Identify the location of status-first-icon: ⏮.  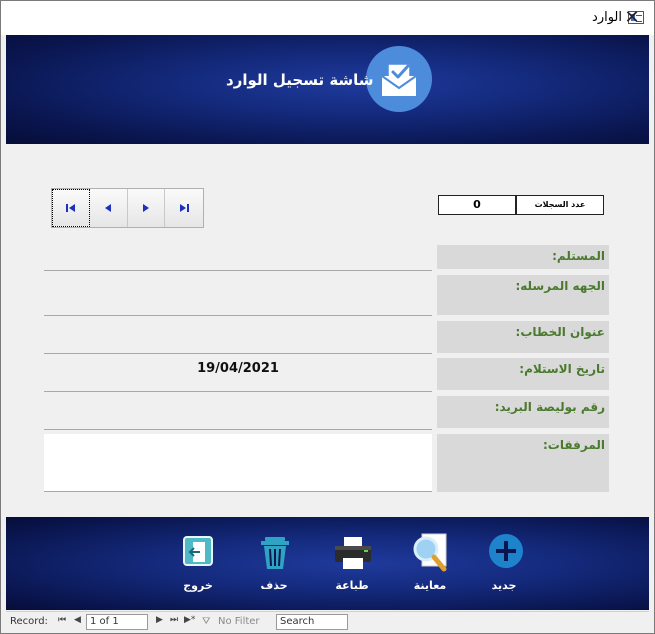
(62, 620).